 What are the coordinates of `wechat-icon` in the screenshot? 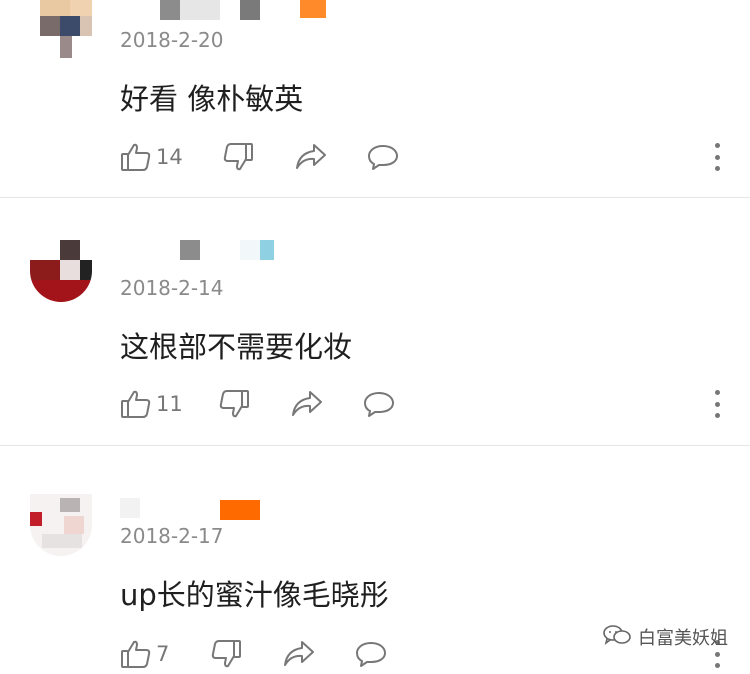 It's located at (617, 637).